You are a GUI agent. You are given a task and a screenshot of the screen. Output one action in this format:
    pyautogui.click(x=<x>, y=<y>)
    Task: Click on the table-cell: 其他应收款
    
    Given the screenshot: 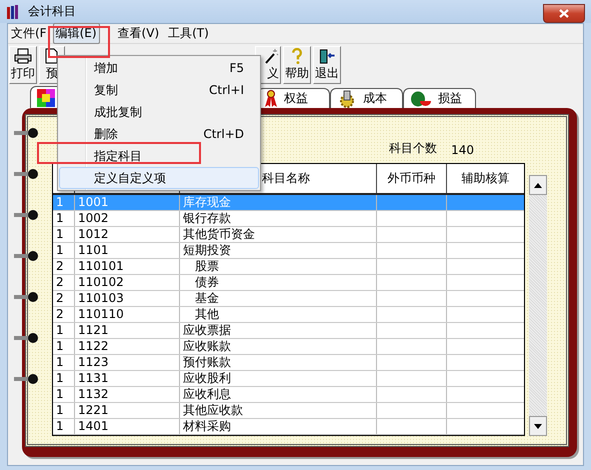 What is the action you would take?
    pyautogui.click(x=277, y=410)
    